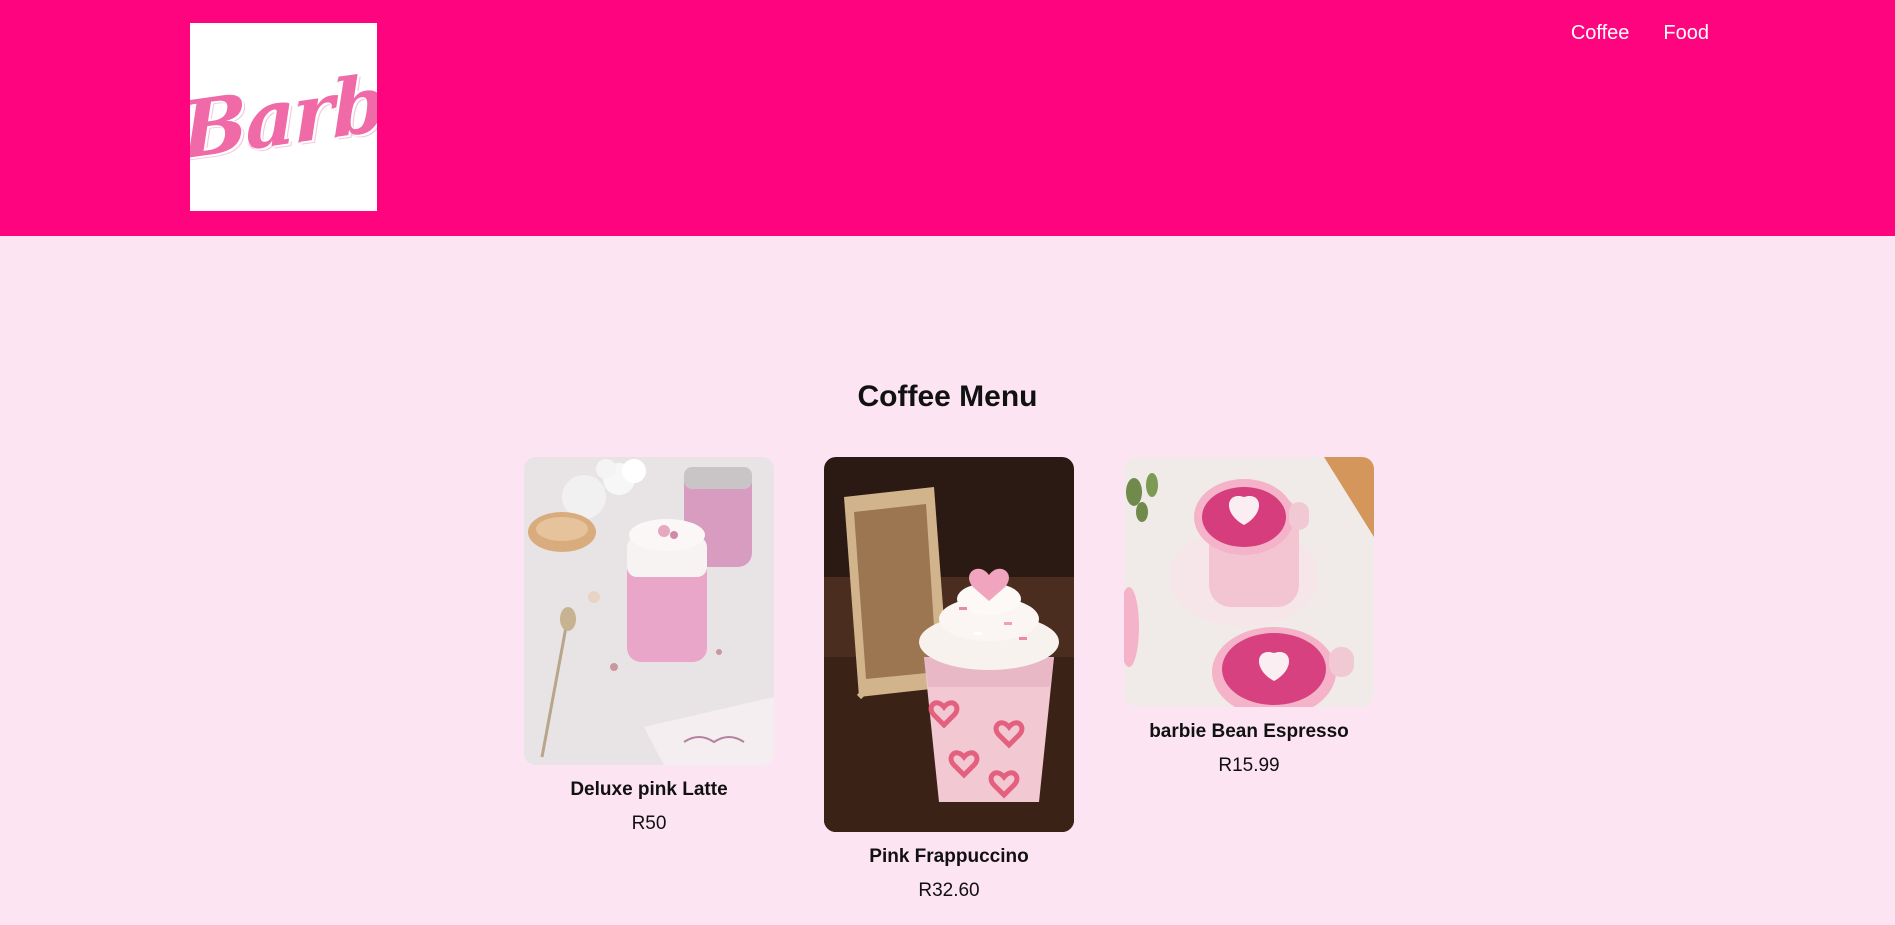  I want to click on menu-item: barbie Bean Espresso R15.99, so click(1249, 617).